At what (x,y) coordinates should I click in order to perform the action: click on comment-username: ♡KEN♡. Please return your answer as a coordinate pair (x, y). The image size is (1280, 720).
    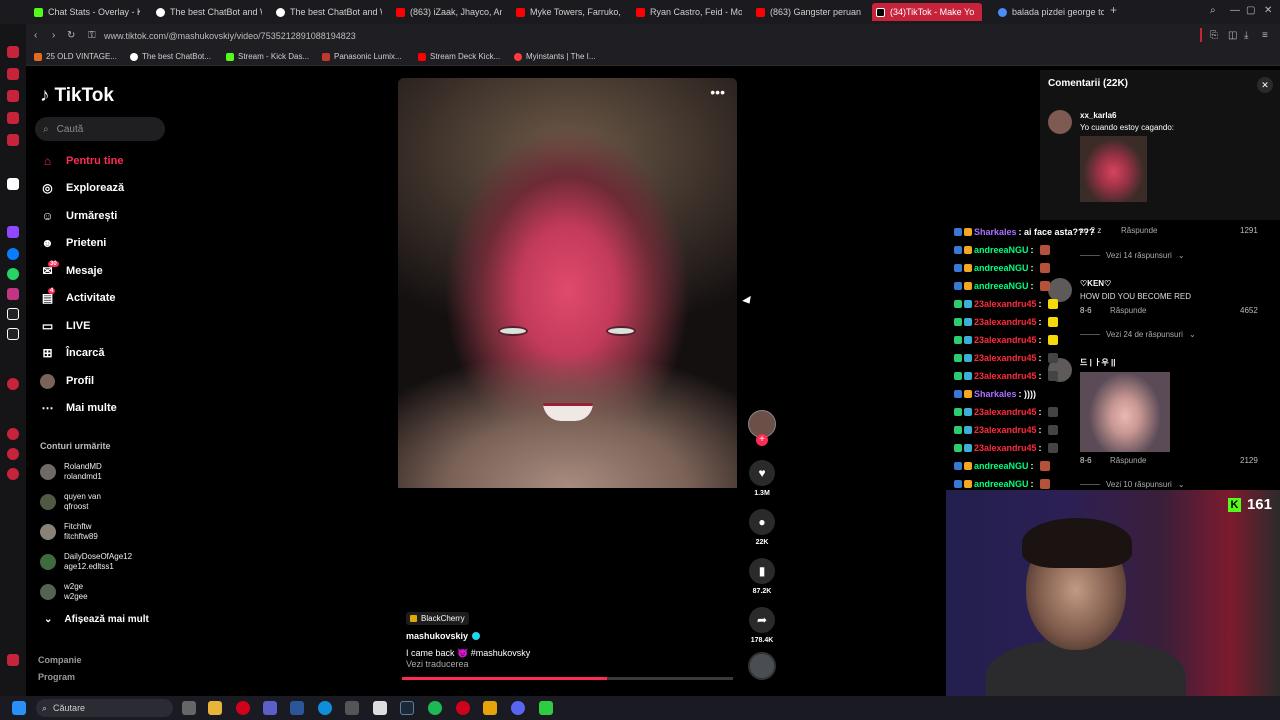
    Looking at the image, I should click on (1095, 283).